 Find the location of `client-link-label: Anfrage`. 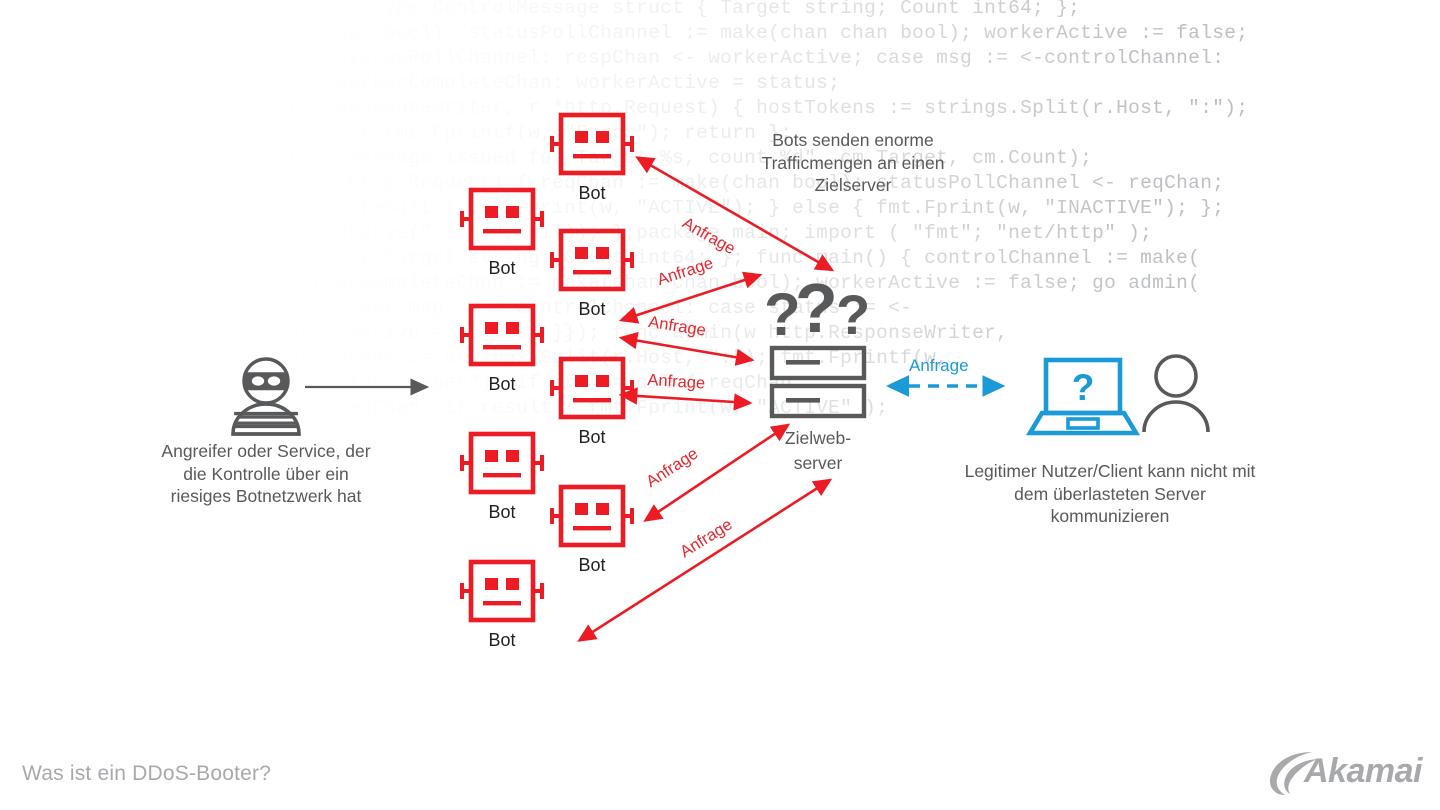

client-link-label: Anfrage is located at coordinates (939, 365).